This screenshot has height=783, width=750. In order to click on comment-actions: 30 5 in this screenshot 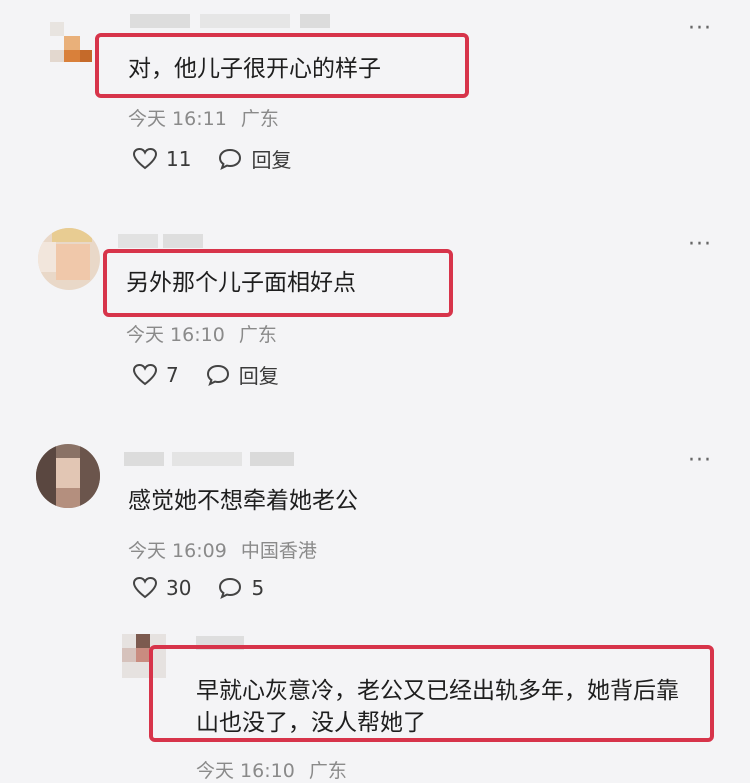, I will do `click(211, 588)`.